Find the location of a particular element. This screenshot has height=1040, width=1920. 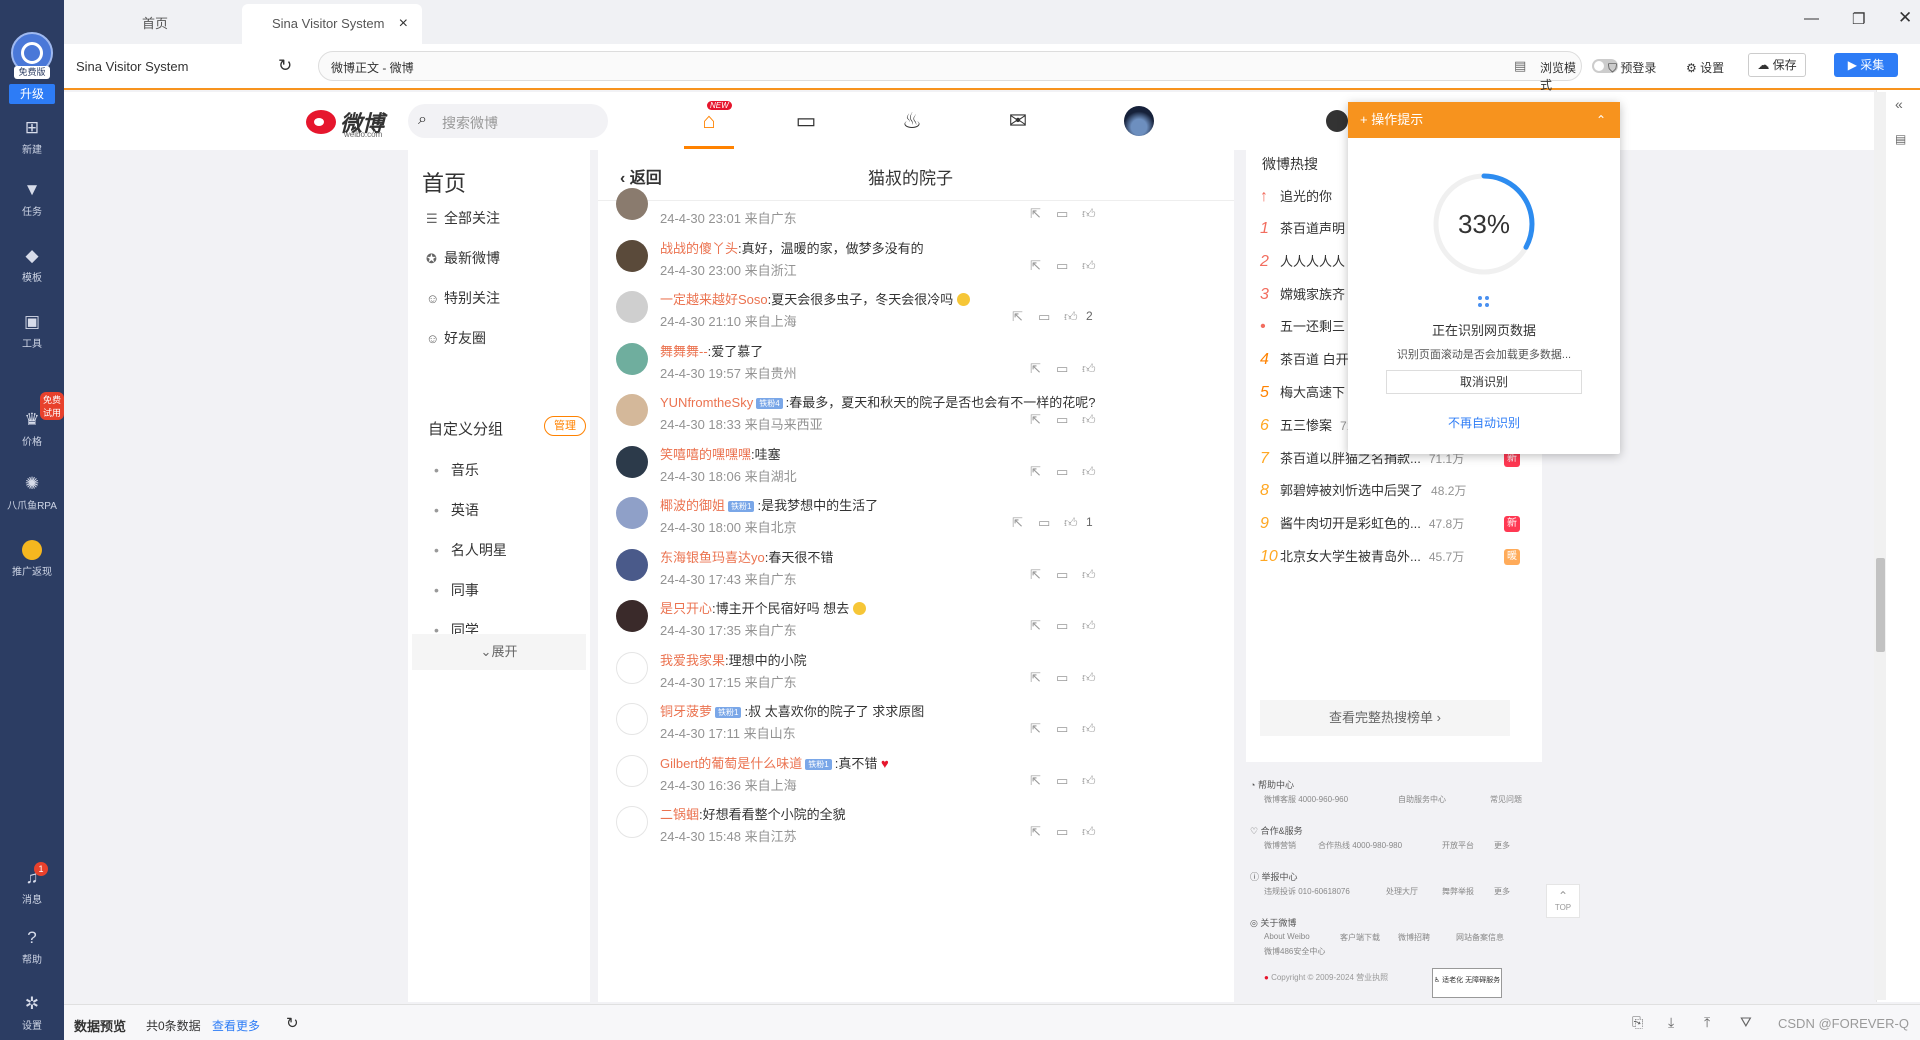

footer-link: 更多 is located at coordinates (1502, 845).